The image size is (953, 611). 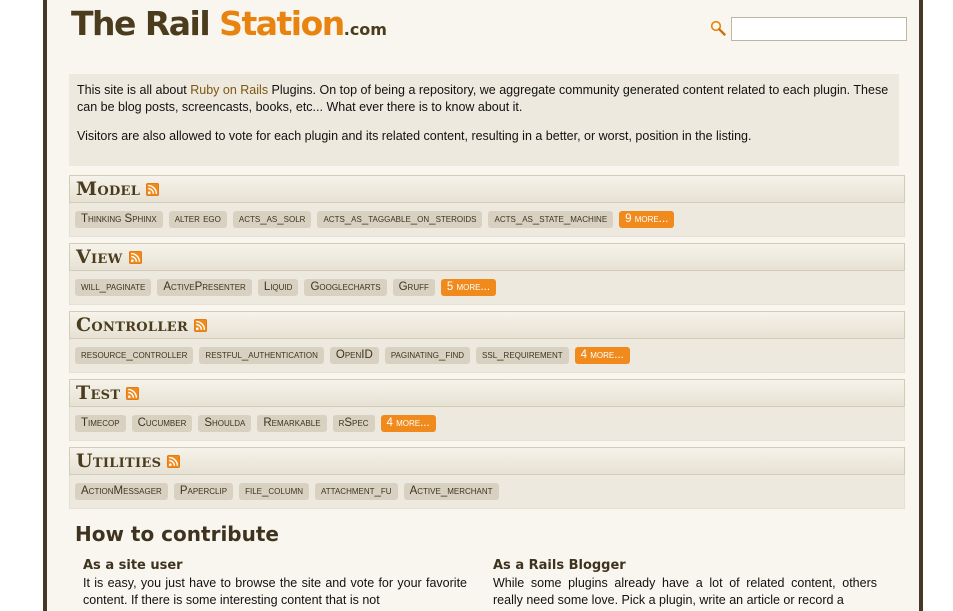 What do you see at coordinates (121, 491) in the screenshot?
I see `plugin-tag: ActionMessager` at bounding box center [121, 491].